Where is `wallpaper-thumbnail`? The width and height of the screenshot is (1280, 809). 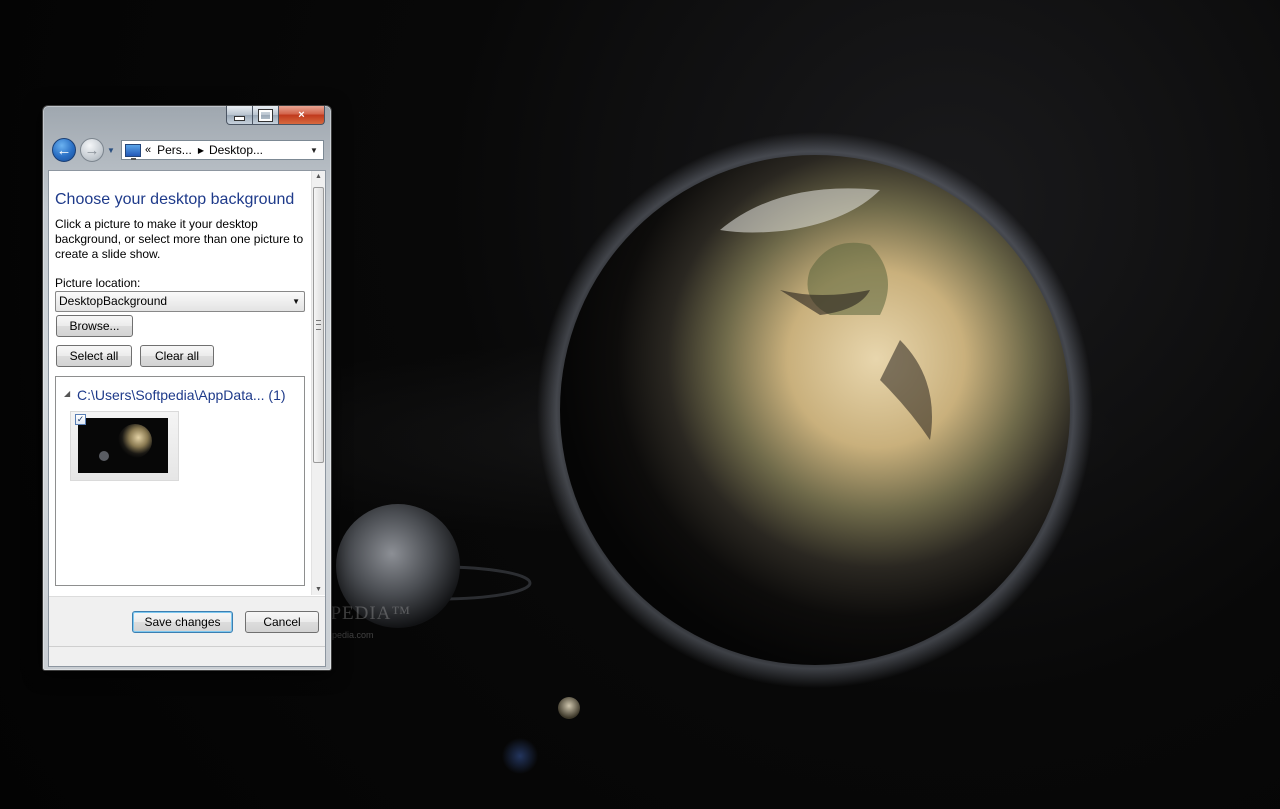
wallpaper-thumbnail is located at coordinates (123, 445).